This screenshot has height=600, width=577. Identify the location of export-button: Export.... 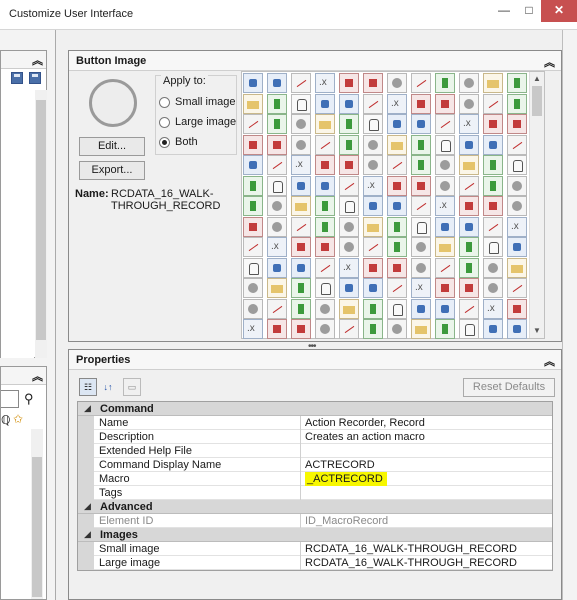
(112, 170).